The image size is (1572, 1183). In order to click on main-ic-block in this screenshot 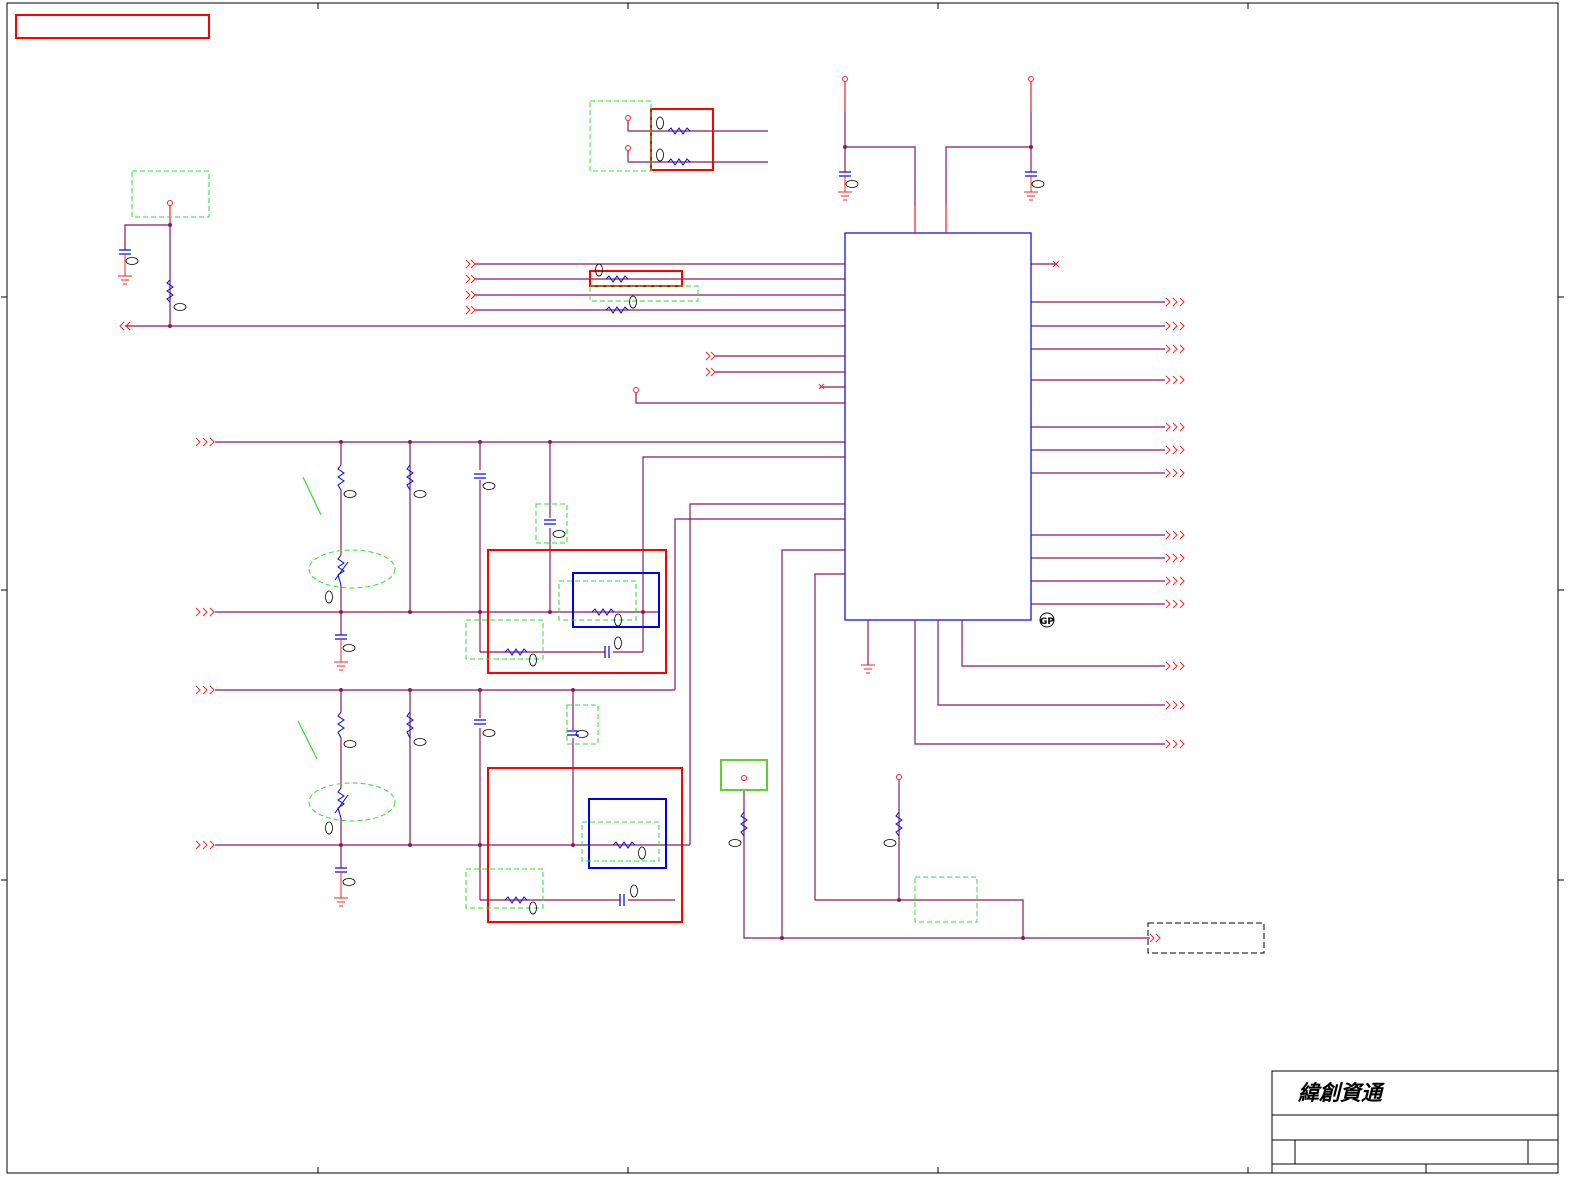, I will do `click(938, 426)`.